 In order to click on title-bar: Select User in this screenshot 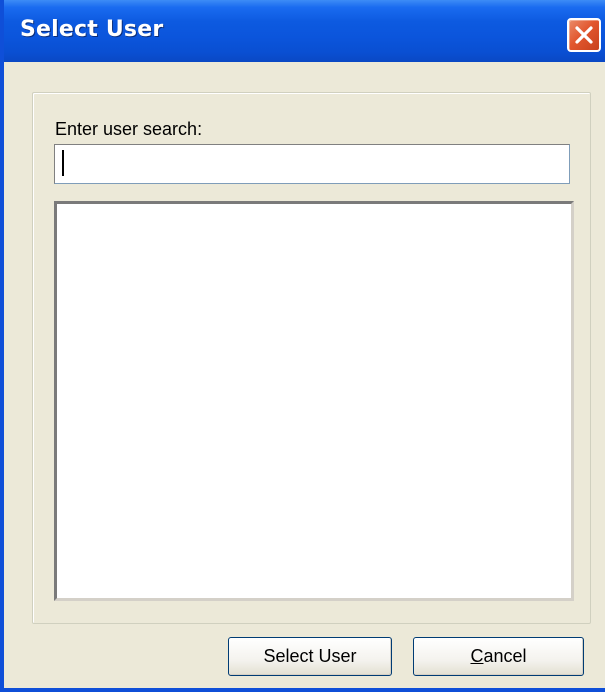, I will do `click(304, 31)`.